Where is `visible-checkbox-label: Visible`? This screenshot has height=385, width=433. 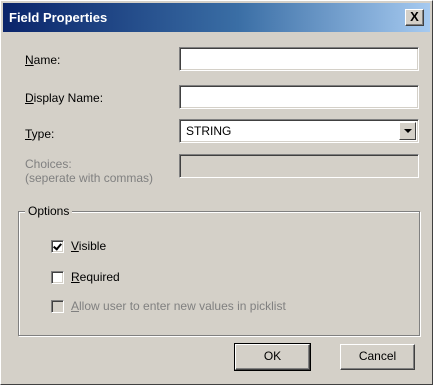
visible-checkbox-label: Visible is located at coordinates (88, 246).